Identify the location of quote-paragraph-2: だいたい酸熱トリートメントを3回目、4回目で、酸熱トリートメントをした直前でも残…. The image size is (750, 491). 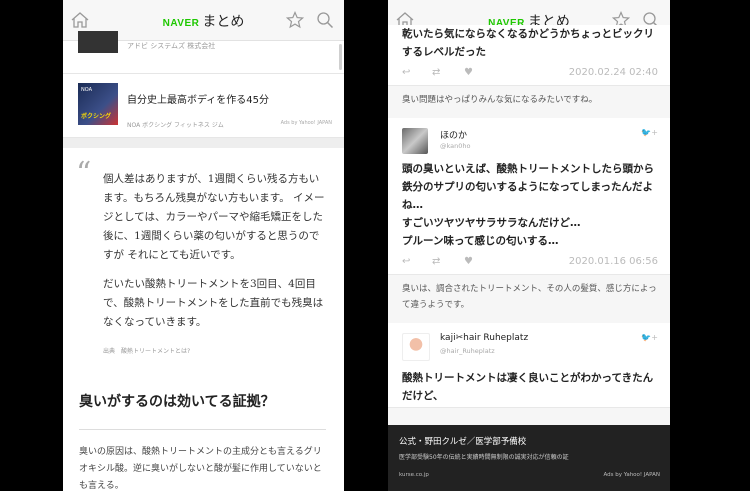
(213, 303).